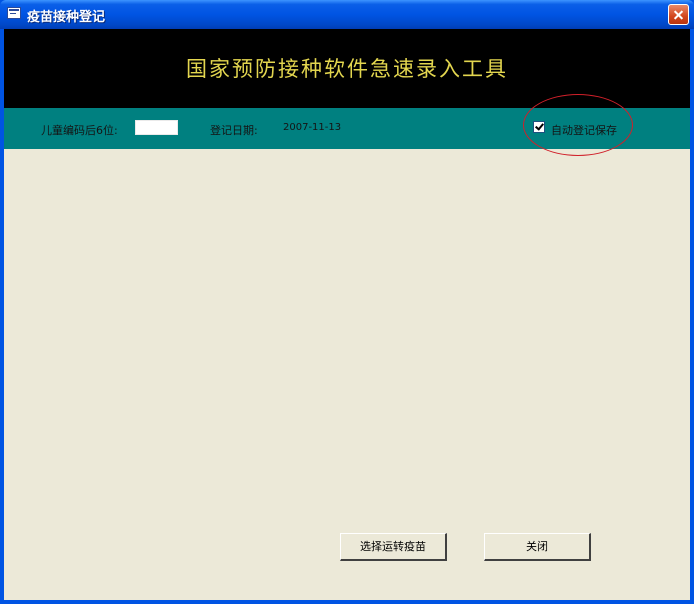 This screenshot has height=604, width=694. What do you see at coordinates (14, 13) in the screenshot?
I see `form-window-icon` at bounding box center [14, 13].